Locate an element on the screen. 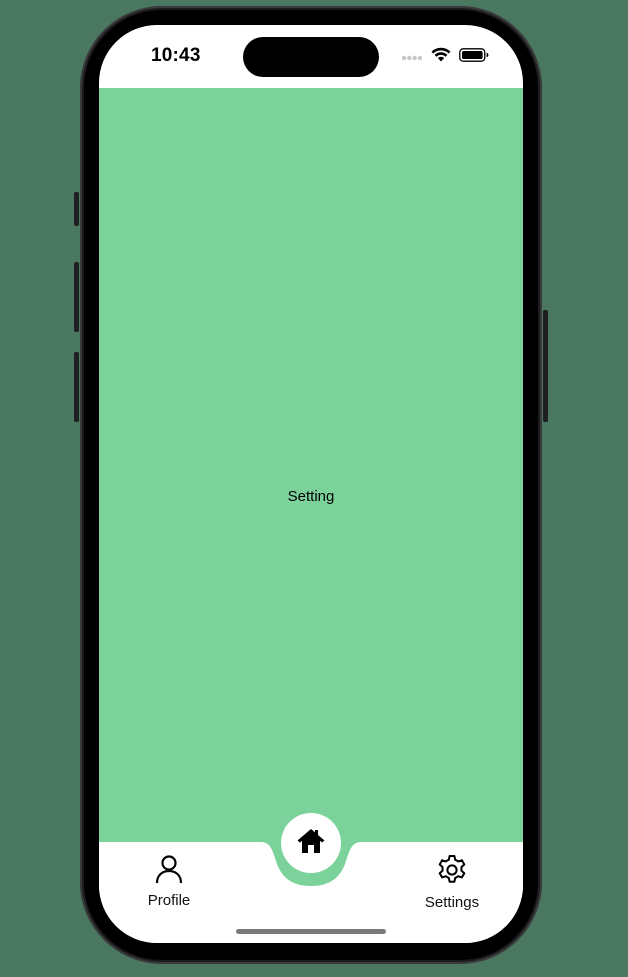  action-button is located at coordinates (76, 209).